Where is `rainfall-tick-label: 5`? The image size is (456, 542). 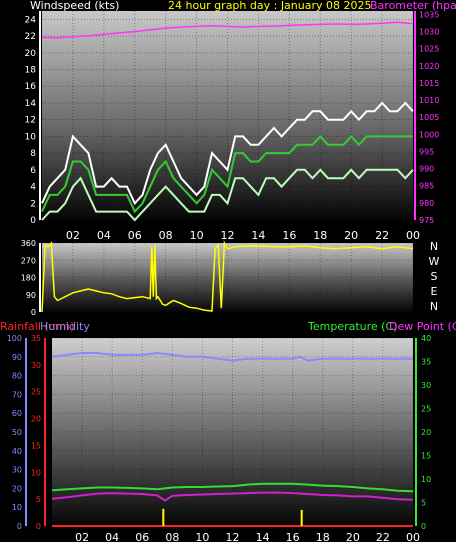 rainfall-tick-label: 5 is located at coordinates (38, 499).